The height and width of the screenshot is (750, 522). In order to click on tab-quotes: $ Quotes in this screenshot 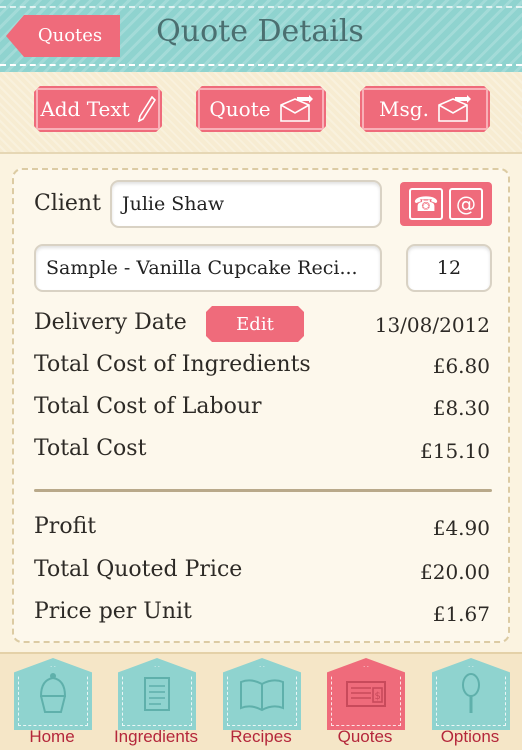, I will do `click(365, 702)`.